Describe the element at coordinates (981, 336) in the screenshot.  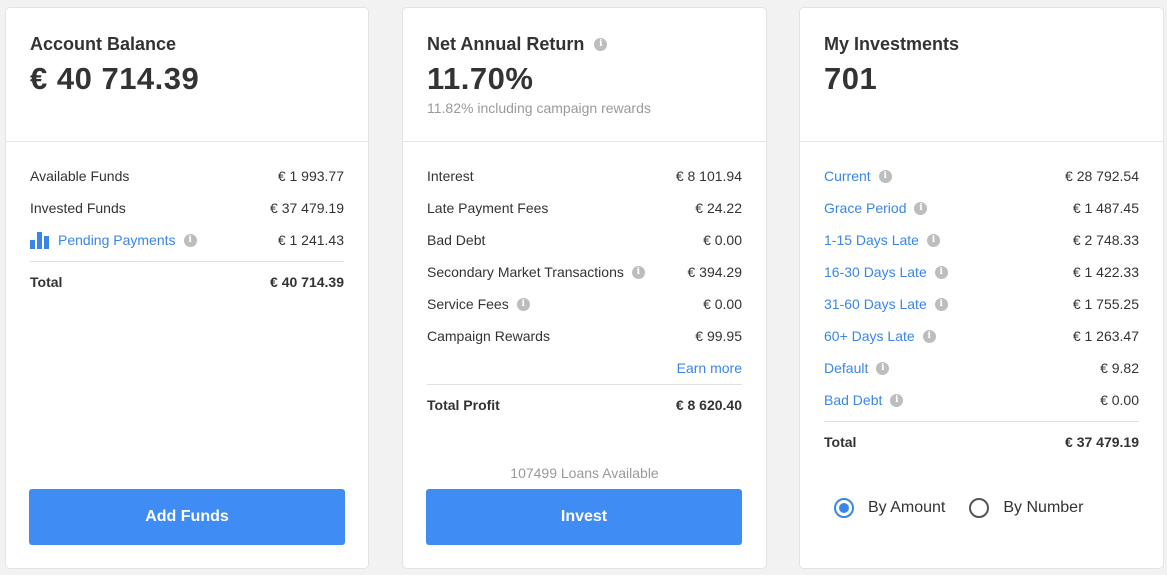
I see `row-60-plus-days-late: 60+ Days Late i € 1 263.47` at that location.